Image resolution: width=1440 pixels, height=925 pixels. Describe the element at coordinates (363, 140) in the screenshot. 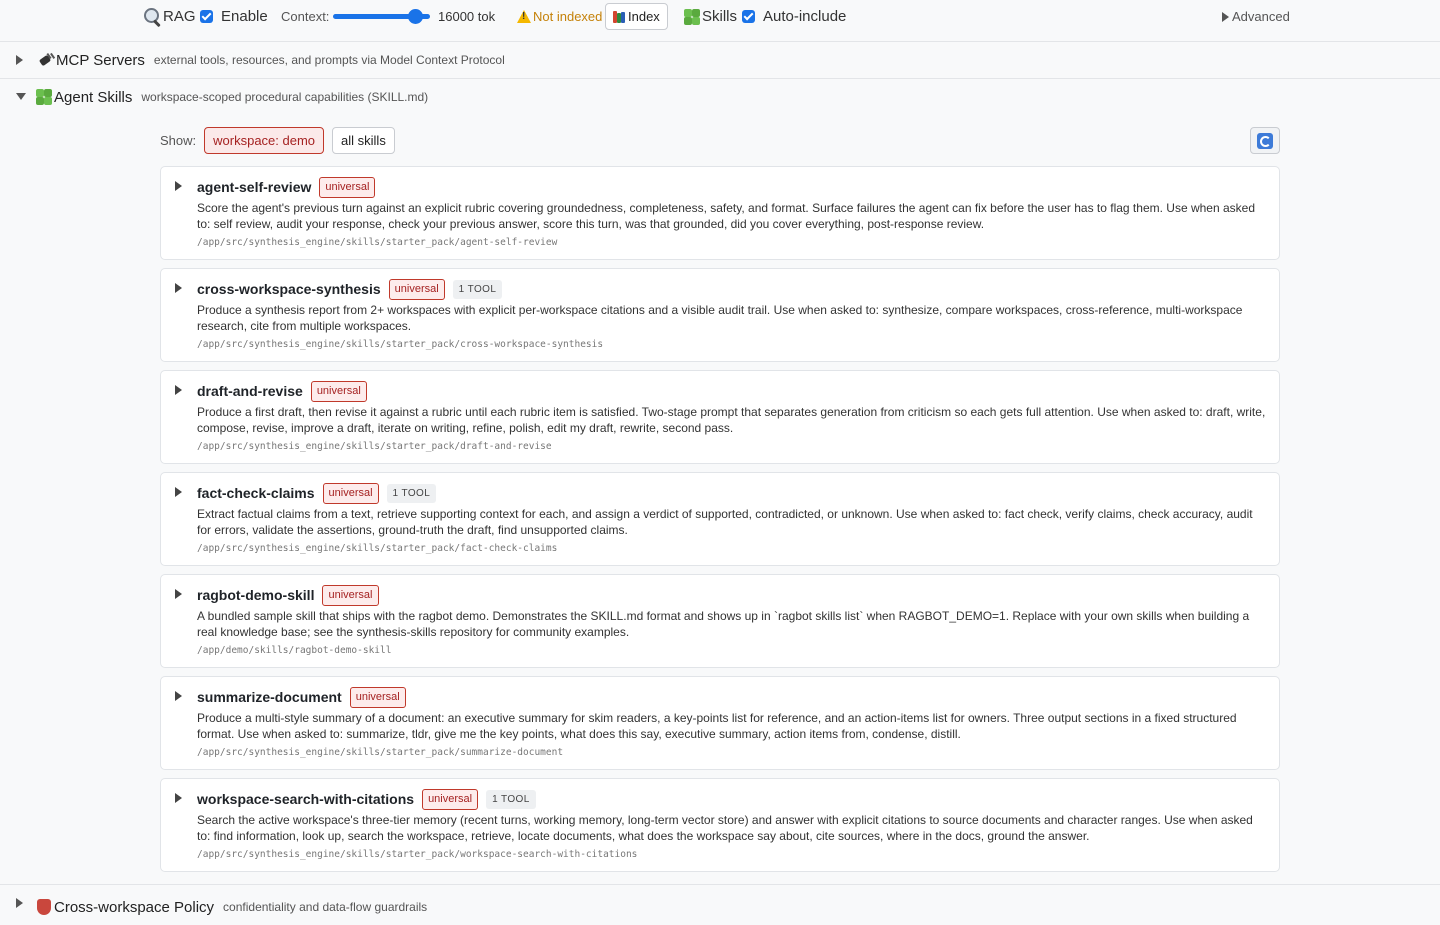

I see `filter-all-skills-button: all skills` at that location.